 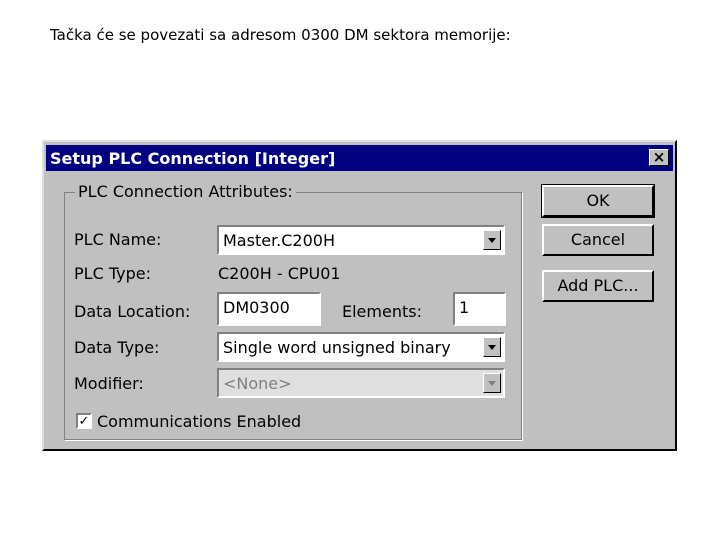 What do you see at coordinates (464, 307) in the screenshot?
I see `elements-value: 1` at bounding box center [464, 307].